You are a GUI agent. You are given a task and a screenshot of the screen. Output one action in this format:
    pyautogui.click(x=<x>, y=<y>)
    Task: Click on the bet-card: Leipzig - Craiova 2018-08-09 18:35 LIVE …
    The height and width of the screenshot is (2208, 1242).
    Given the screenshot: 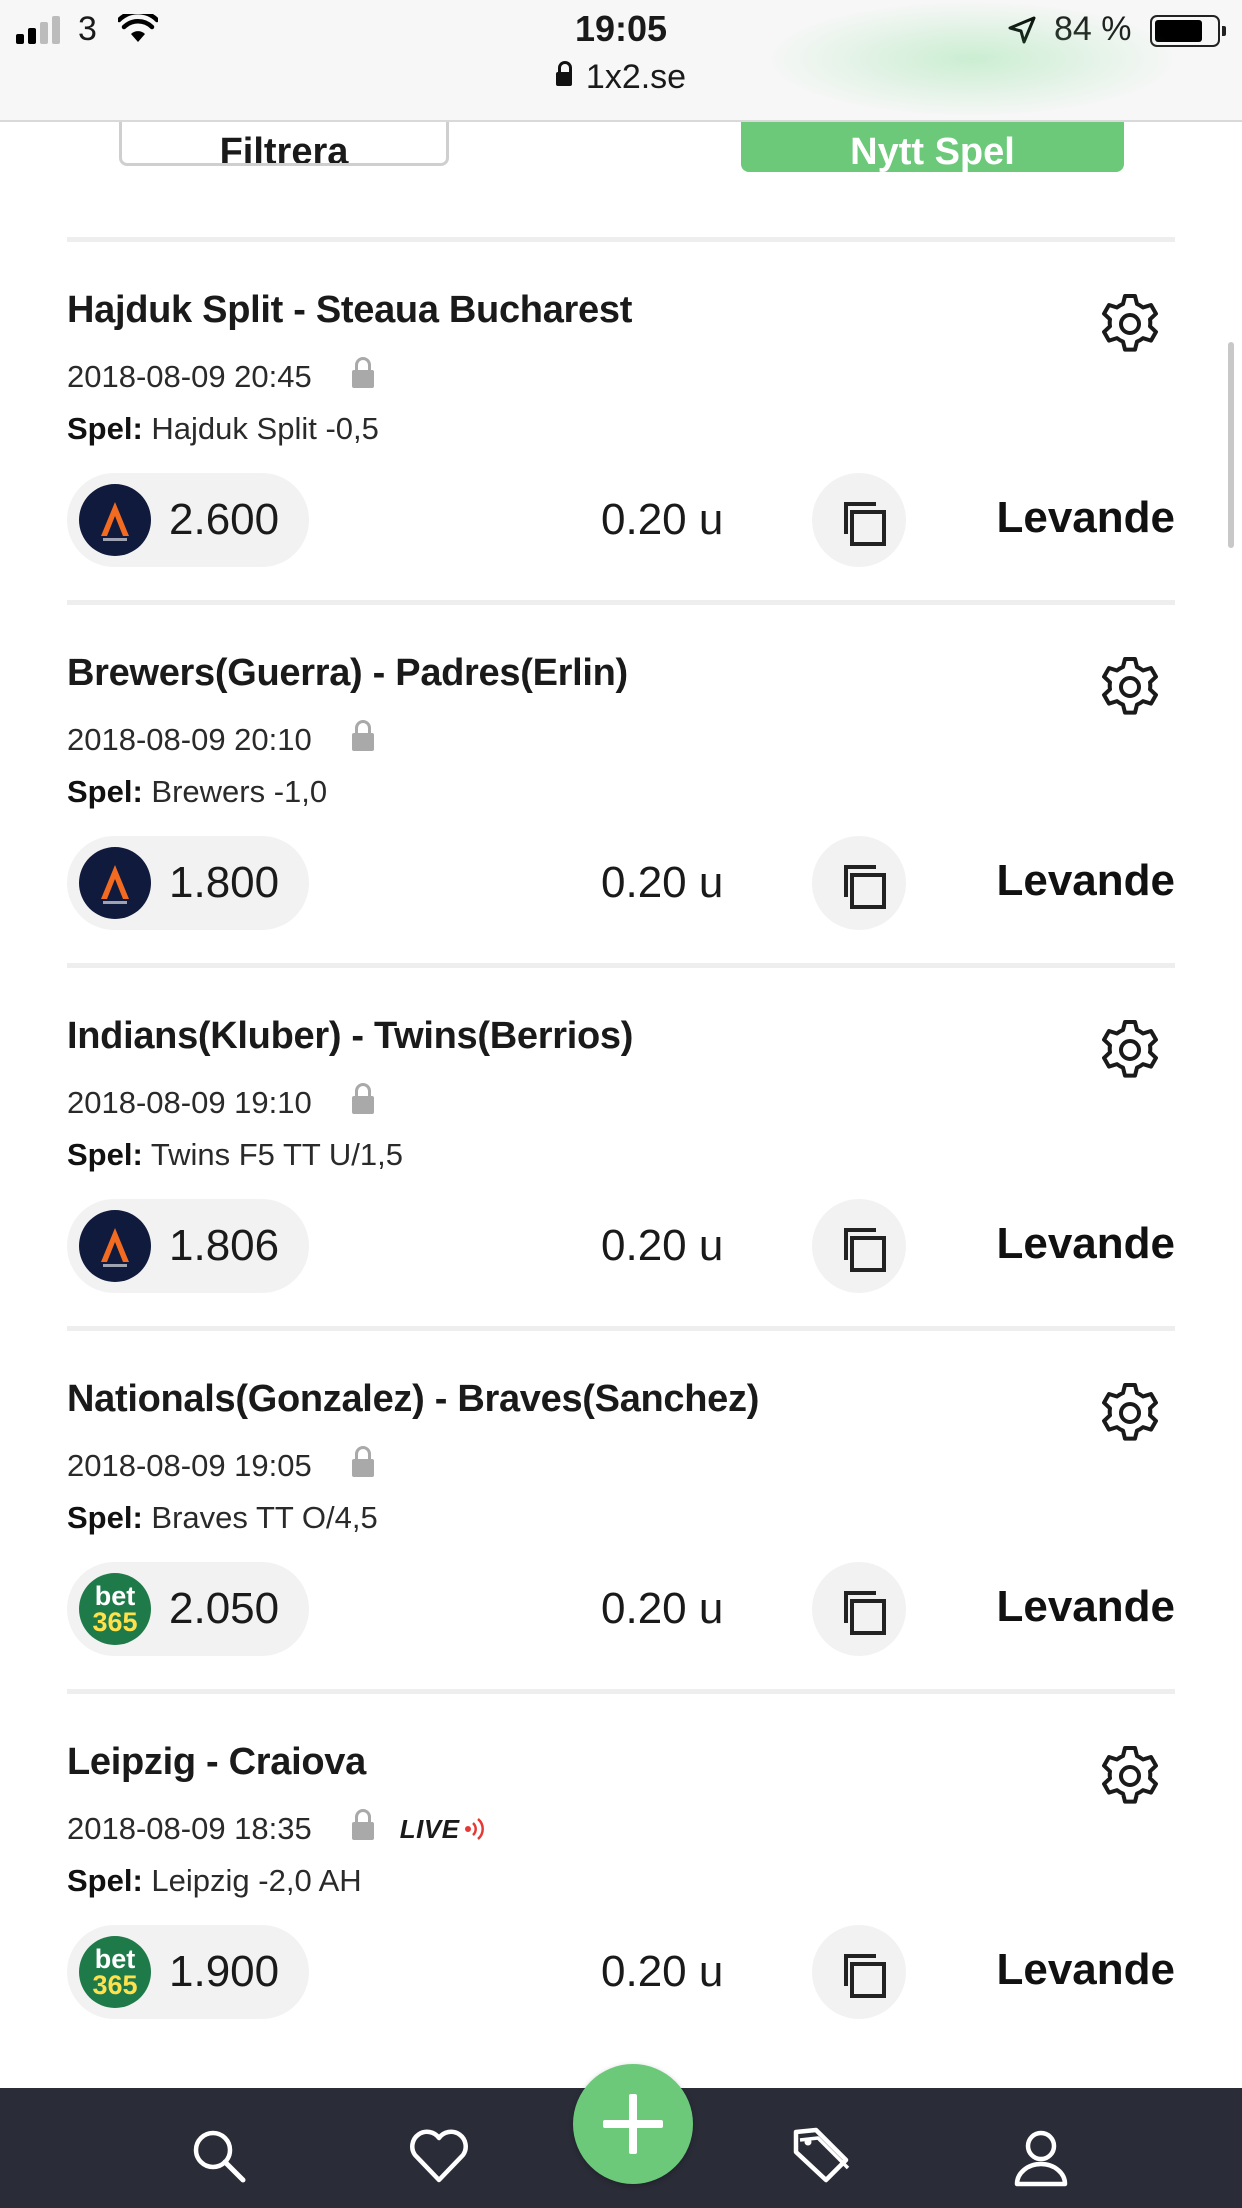 What is the action you would take?
    pyautogui.click(x=621, y=1870)
    